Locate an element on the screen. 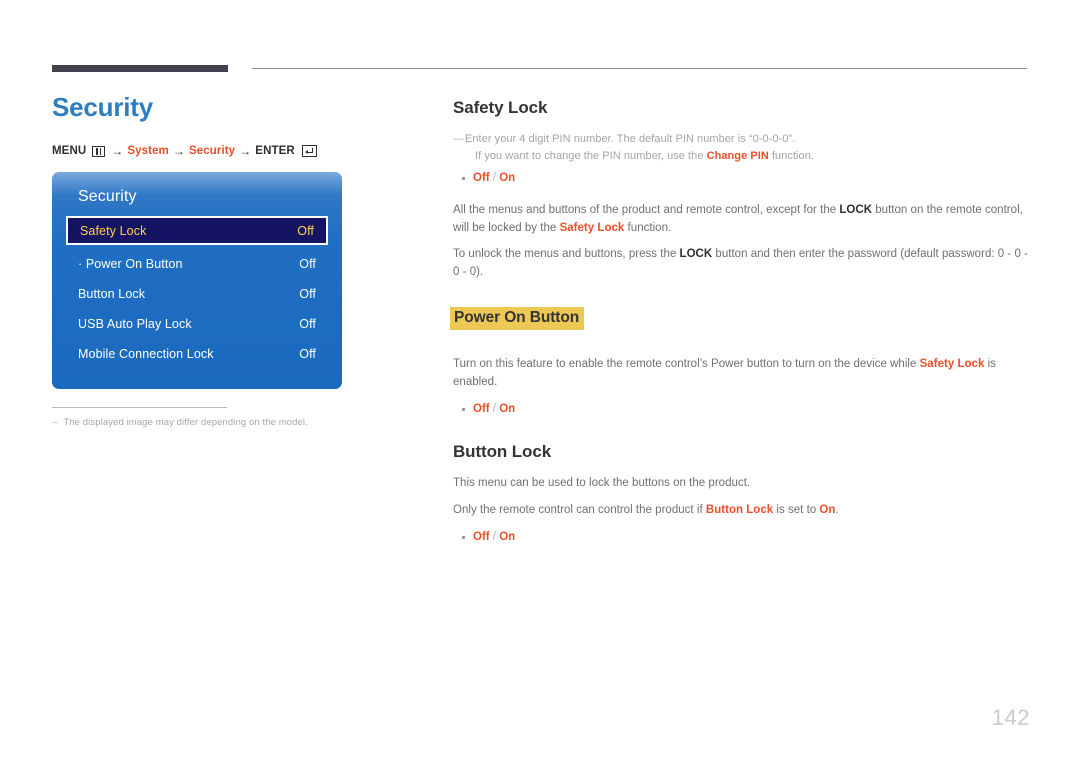  section-heading-button-lock: Button Lock is located at coordinates (502, 451).